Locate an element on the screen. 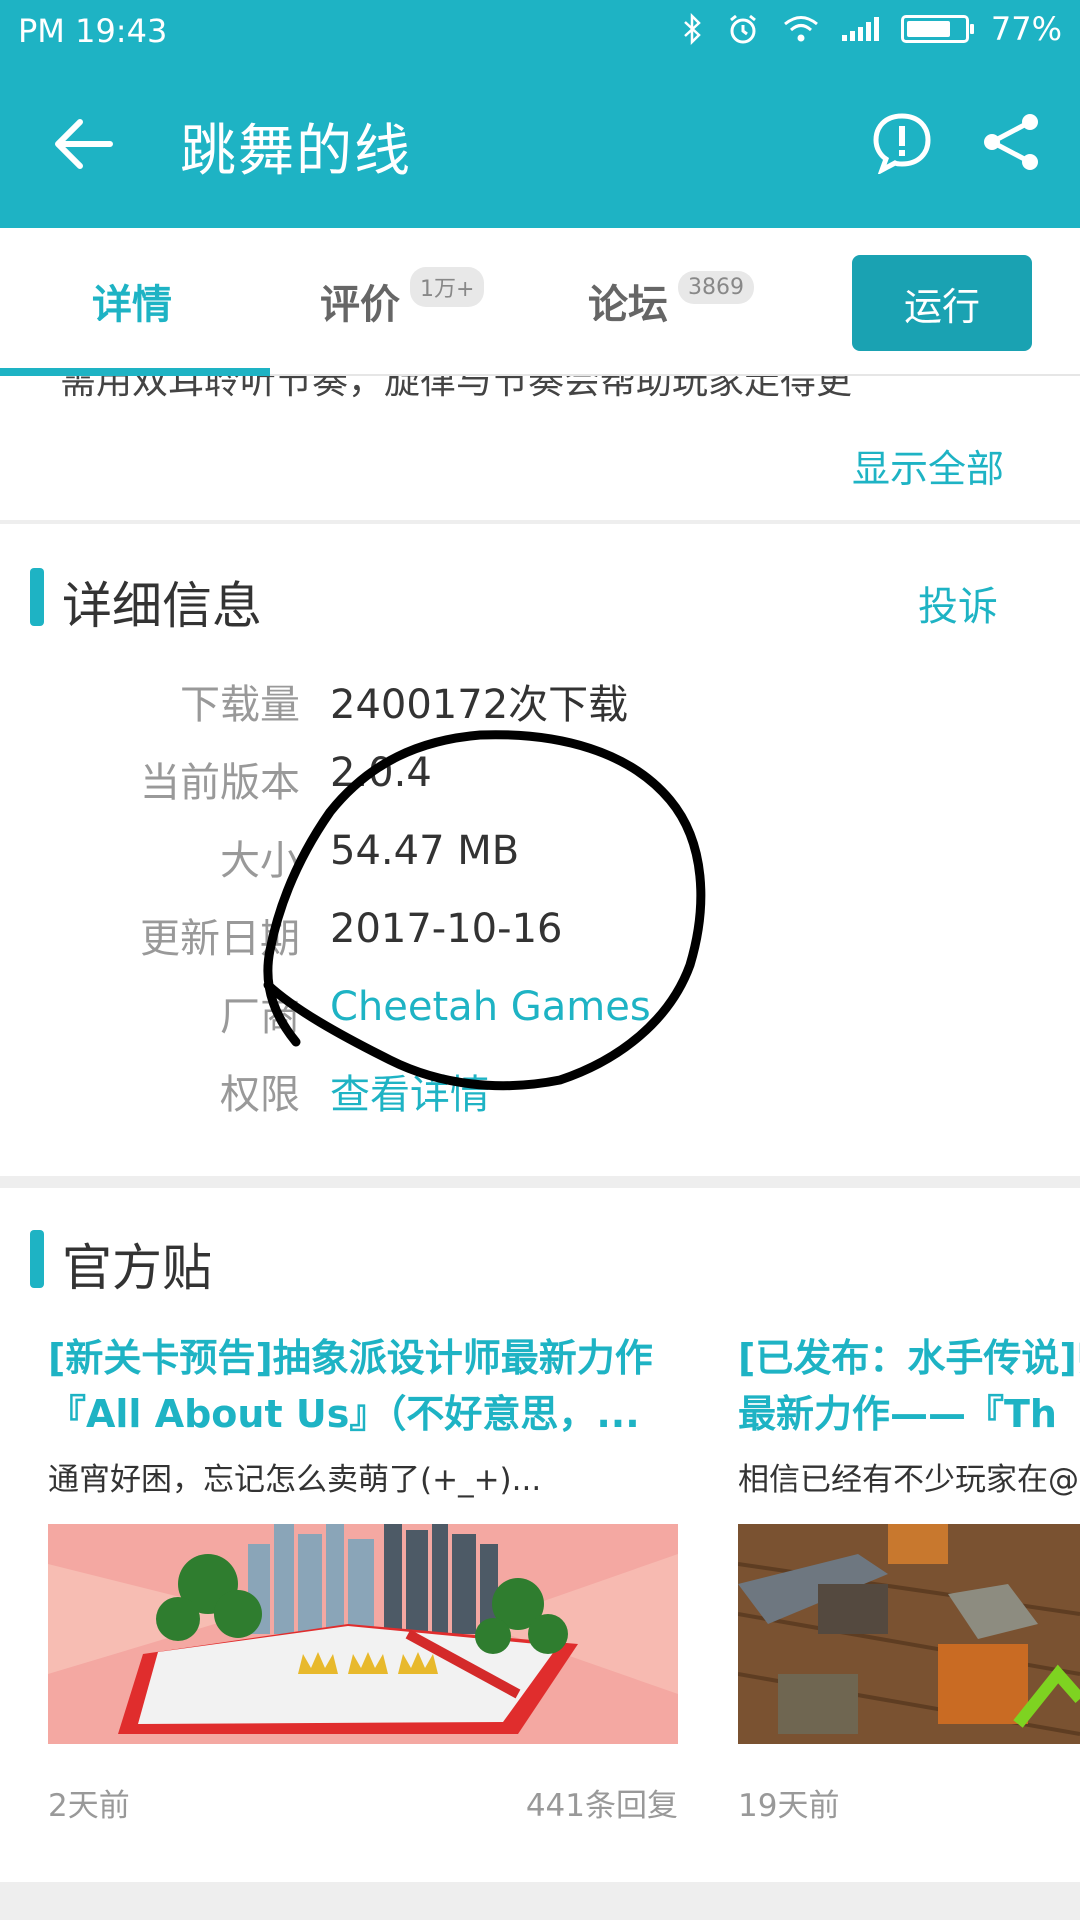  info-label: 大小 is located at coordinates (260, 861).